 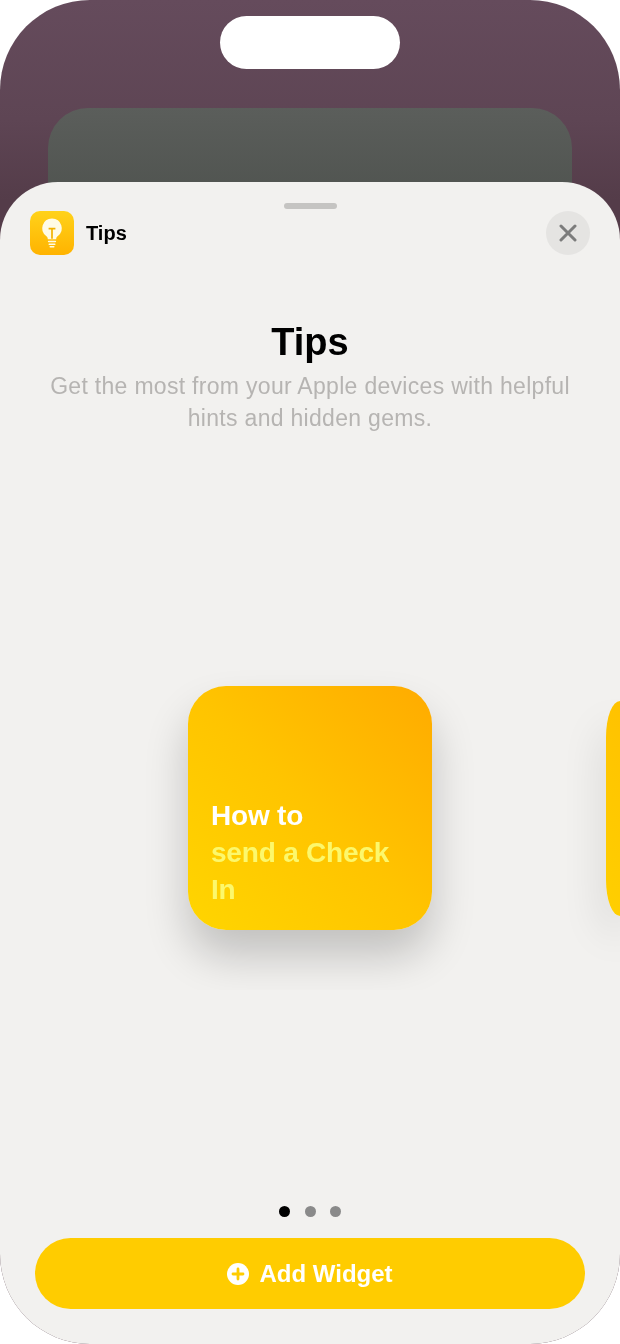 I want to click on close-button, so click(x=568, y=233).